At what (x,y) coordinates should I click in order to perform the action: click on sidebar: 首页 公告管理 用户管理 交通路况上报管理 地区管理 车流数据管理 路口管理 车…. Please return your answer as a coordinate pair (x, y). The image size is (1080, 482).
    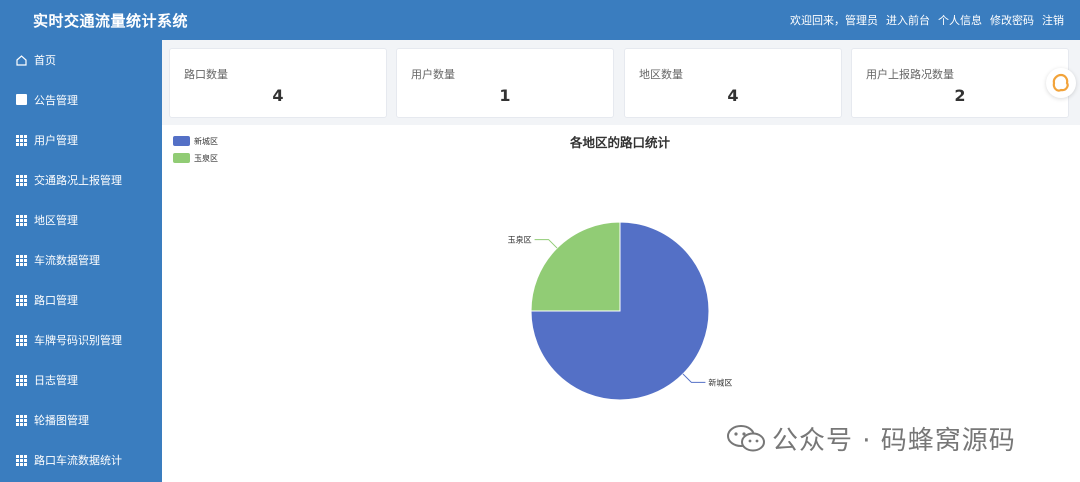
    Looking at the image, I should click on (81, 261).